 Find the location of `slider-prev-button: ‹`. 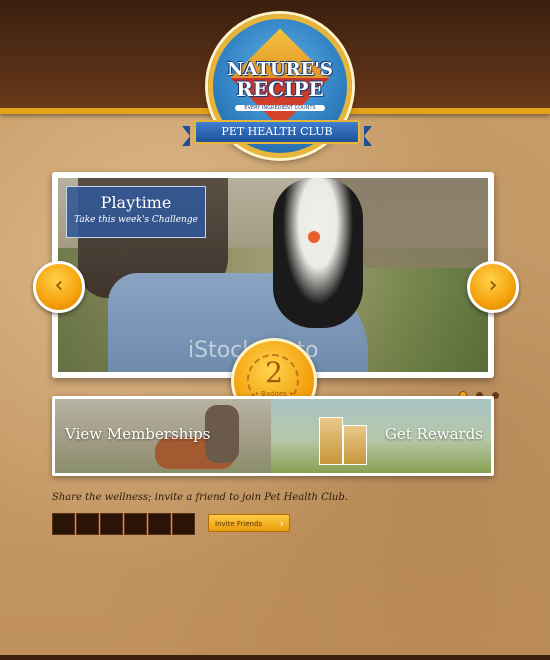

slider-prev-button: ‹ is located at coordinates (59, 287).